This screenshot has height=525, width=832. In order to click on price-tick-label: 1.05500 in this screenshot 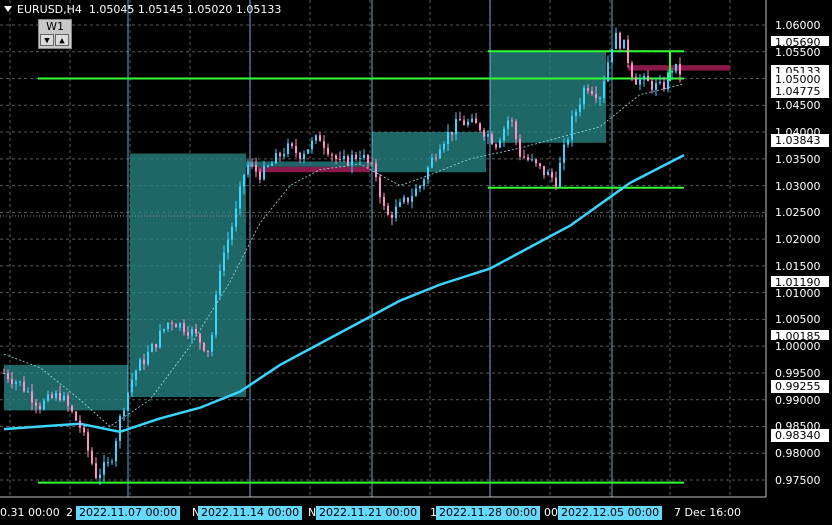, I will do `click(800, 52)`.